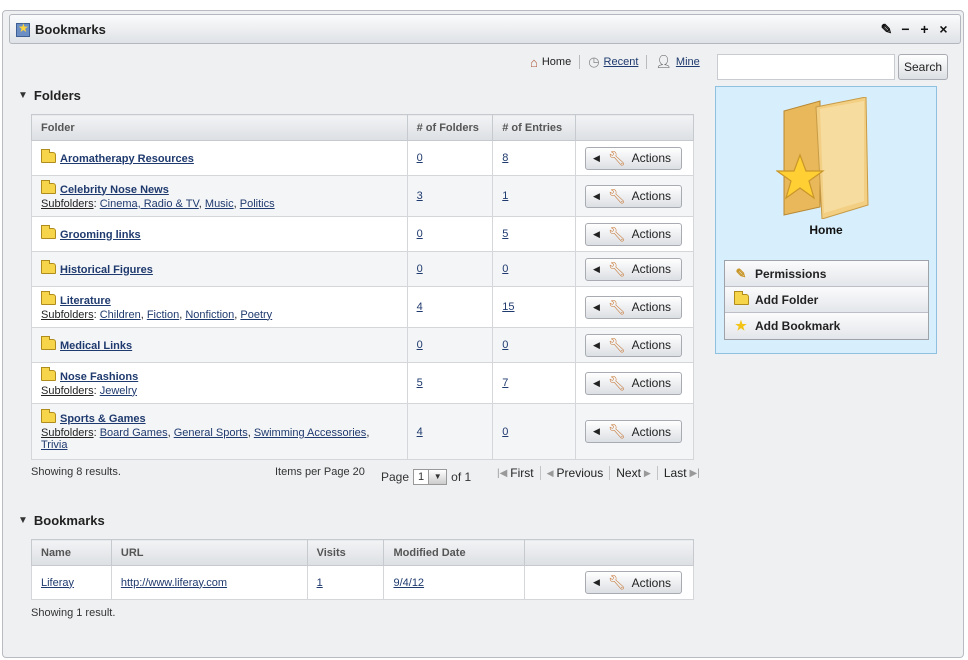 This screenshot has width=968, height=660. What do you see at coordinates (256, 315) in the screenshot?
I see `subfolder-link: Poetry` at bounding box center [256, 315].